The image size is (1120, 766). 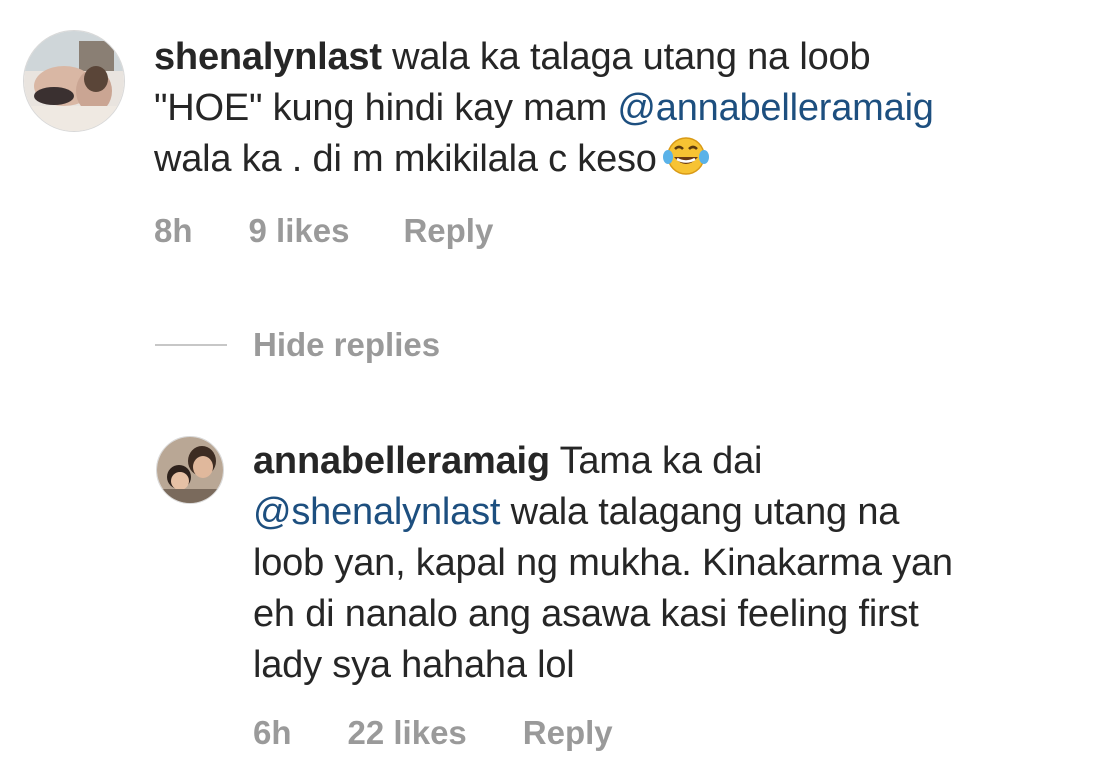 I want to click on comment-text: Tama ka dai, so click(x=661, y=461).